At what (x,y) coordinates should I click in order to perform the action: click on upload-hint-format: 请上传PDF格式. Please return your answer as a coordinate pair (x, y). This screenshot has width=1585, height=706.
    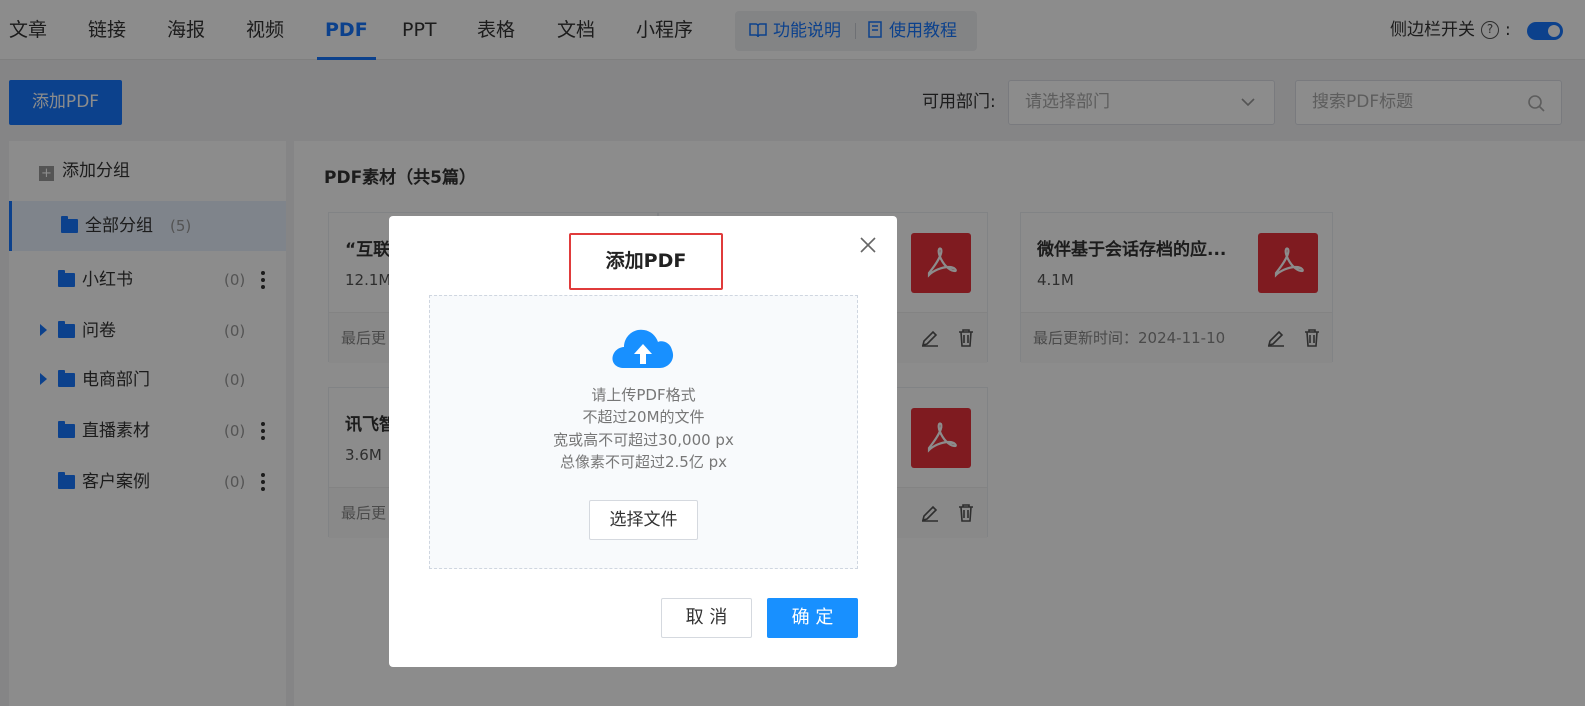
    Looking at the image, I should click on (643, 395).